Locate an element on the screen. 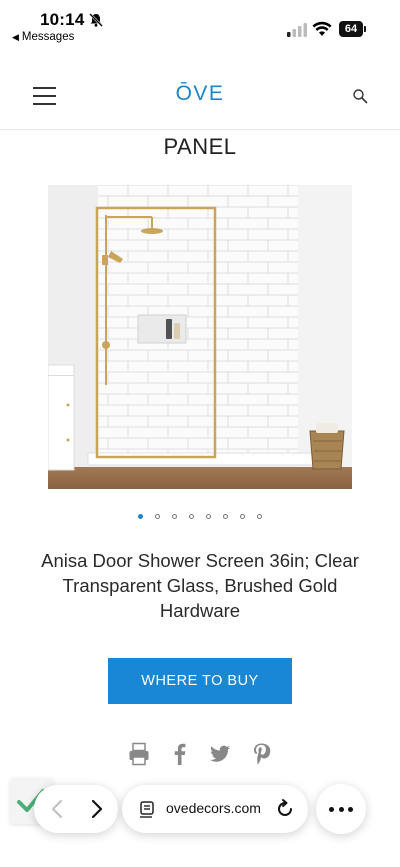  battery-level: 64 is located at coordinates (351, 29).